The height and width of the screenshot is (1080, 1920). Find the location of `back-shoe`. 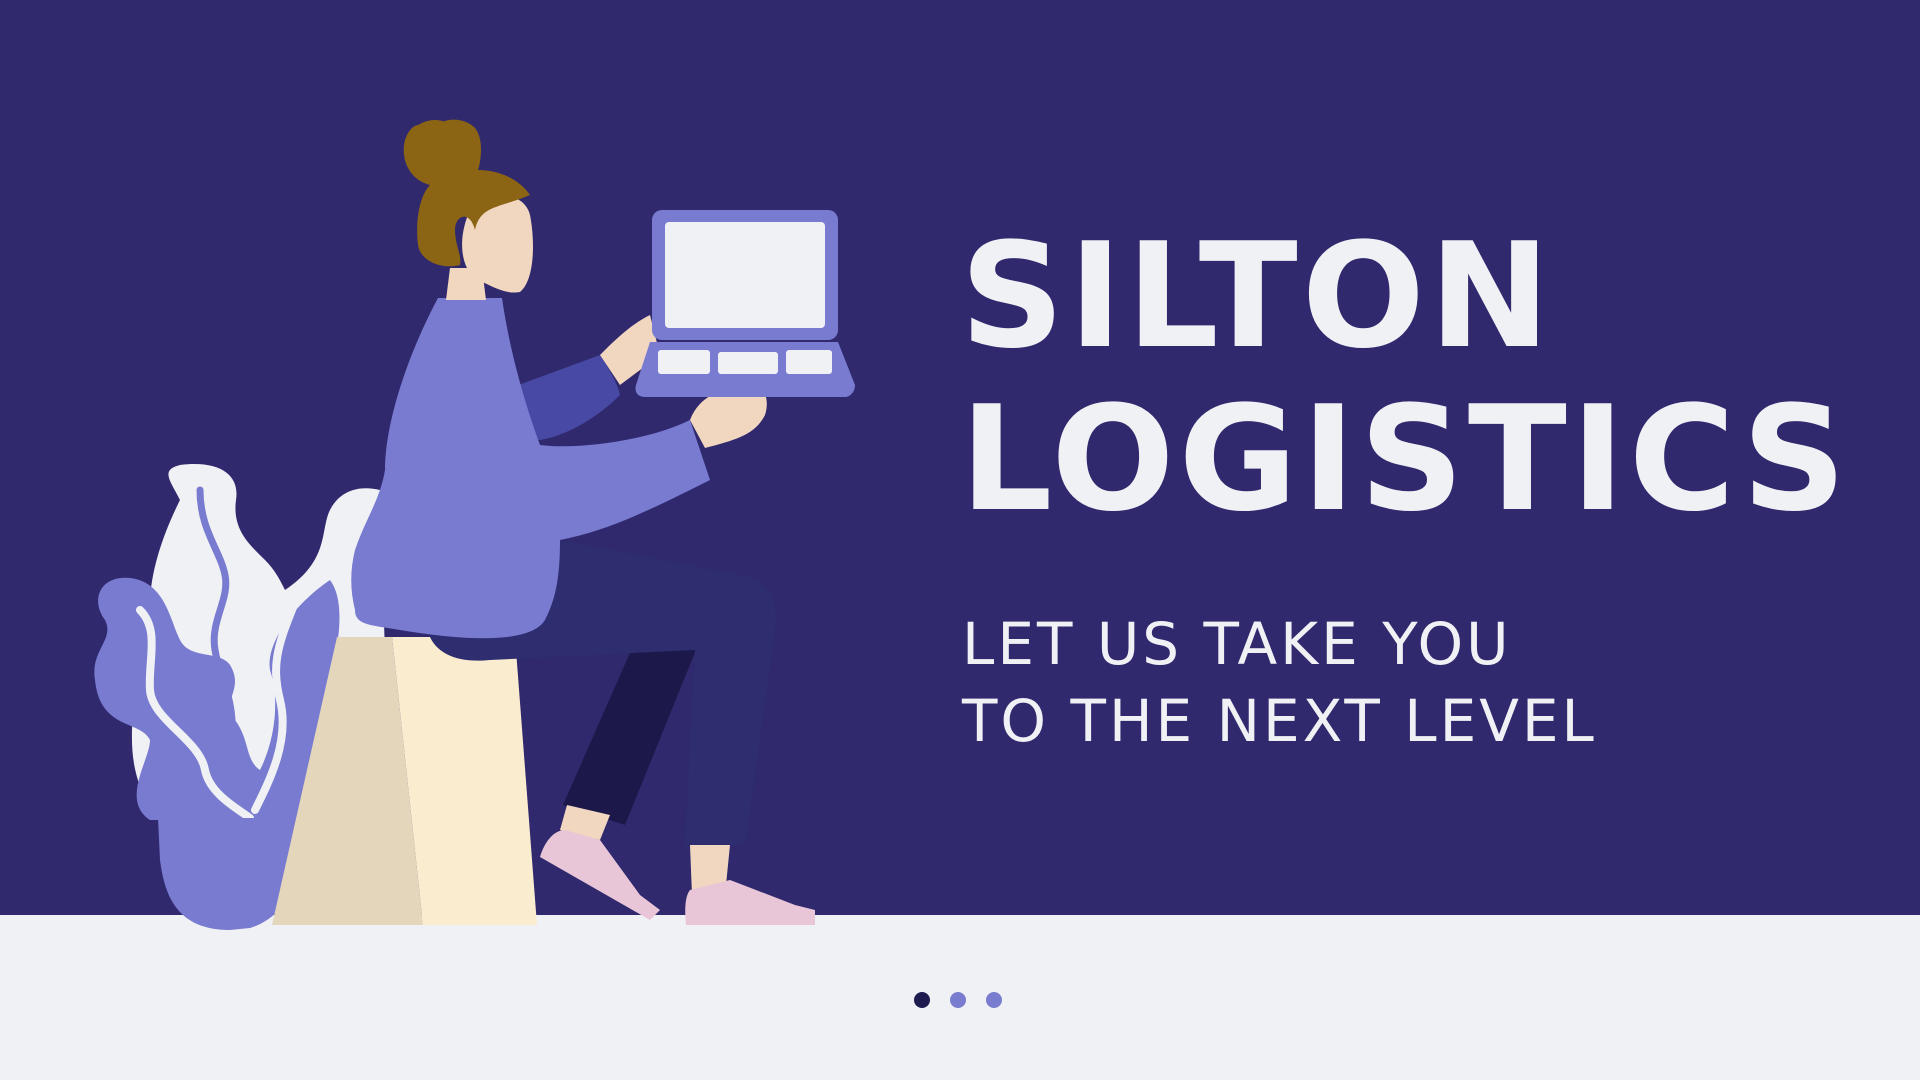

back-shoe is located at coordinates (600, 875).